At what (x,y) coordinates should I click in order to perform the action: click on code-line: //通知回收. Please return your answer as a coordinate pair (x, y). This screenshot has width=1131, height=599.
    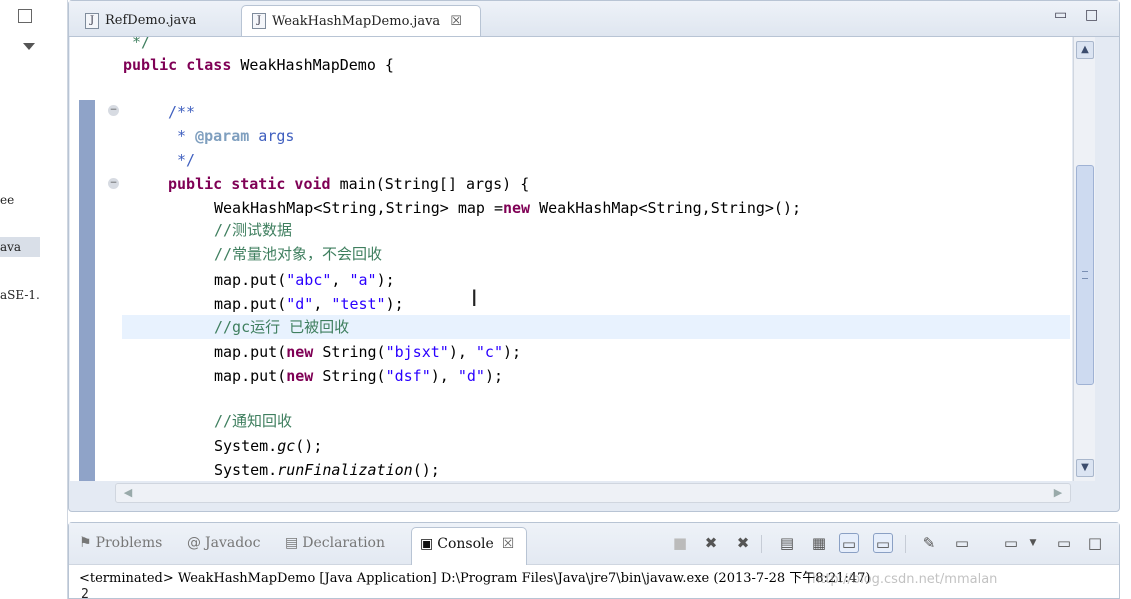
    Looking at the image, I should click on (253, 421).